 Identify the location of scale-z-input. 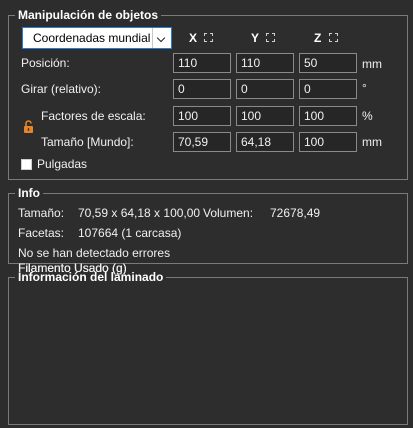
(328, 116).